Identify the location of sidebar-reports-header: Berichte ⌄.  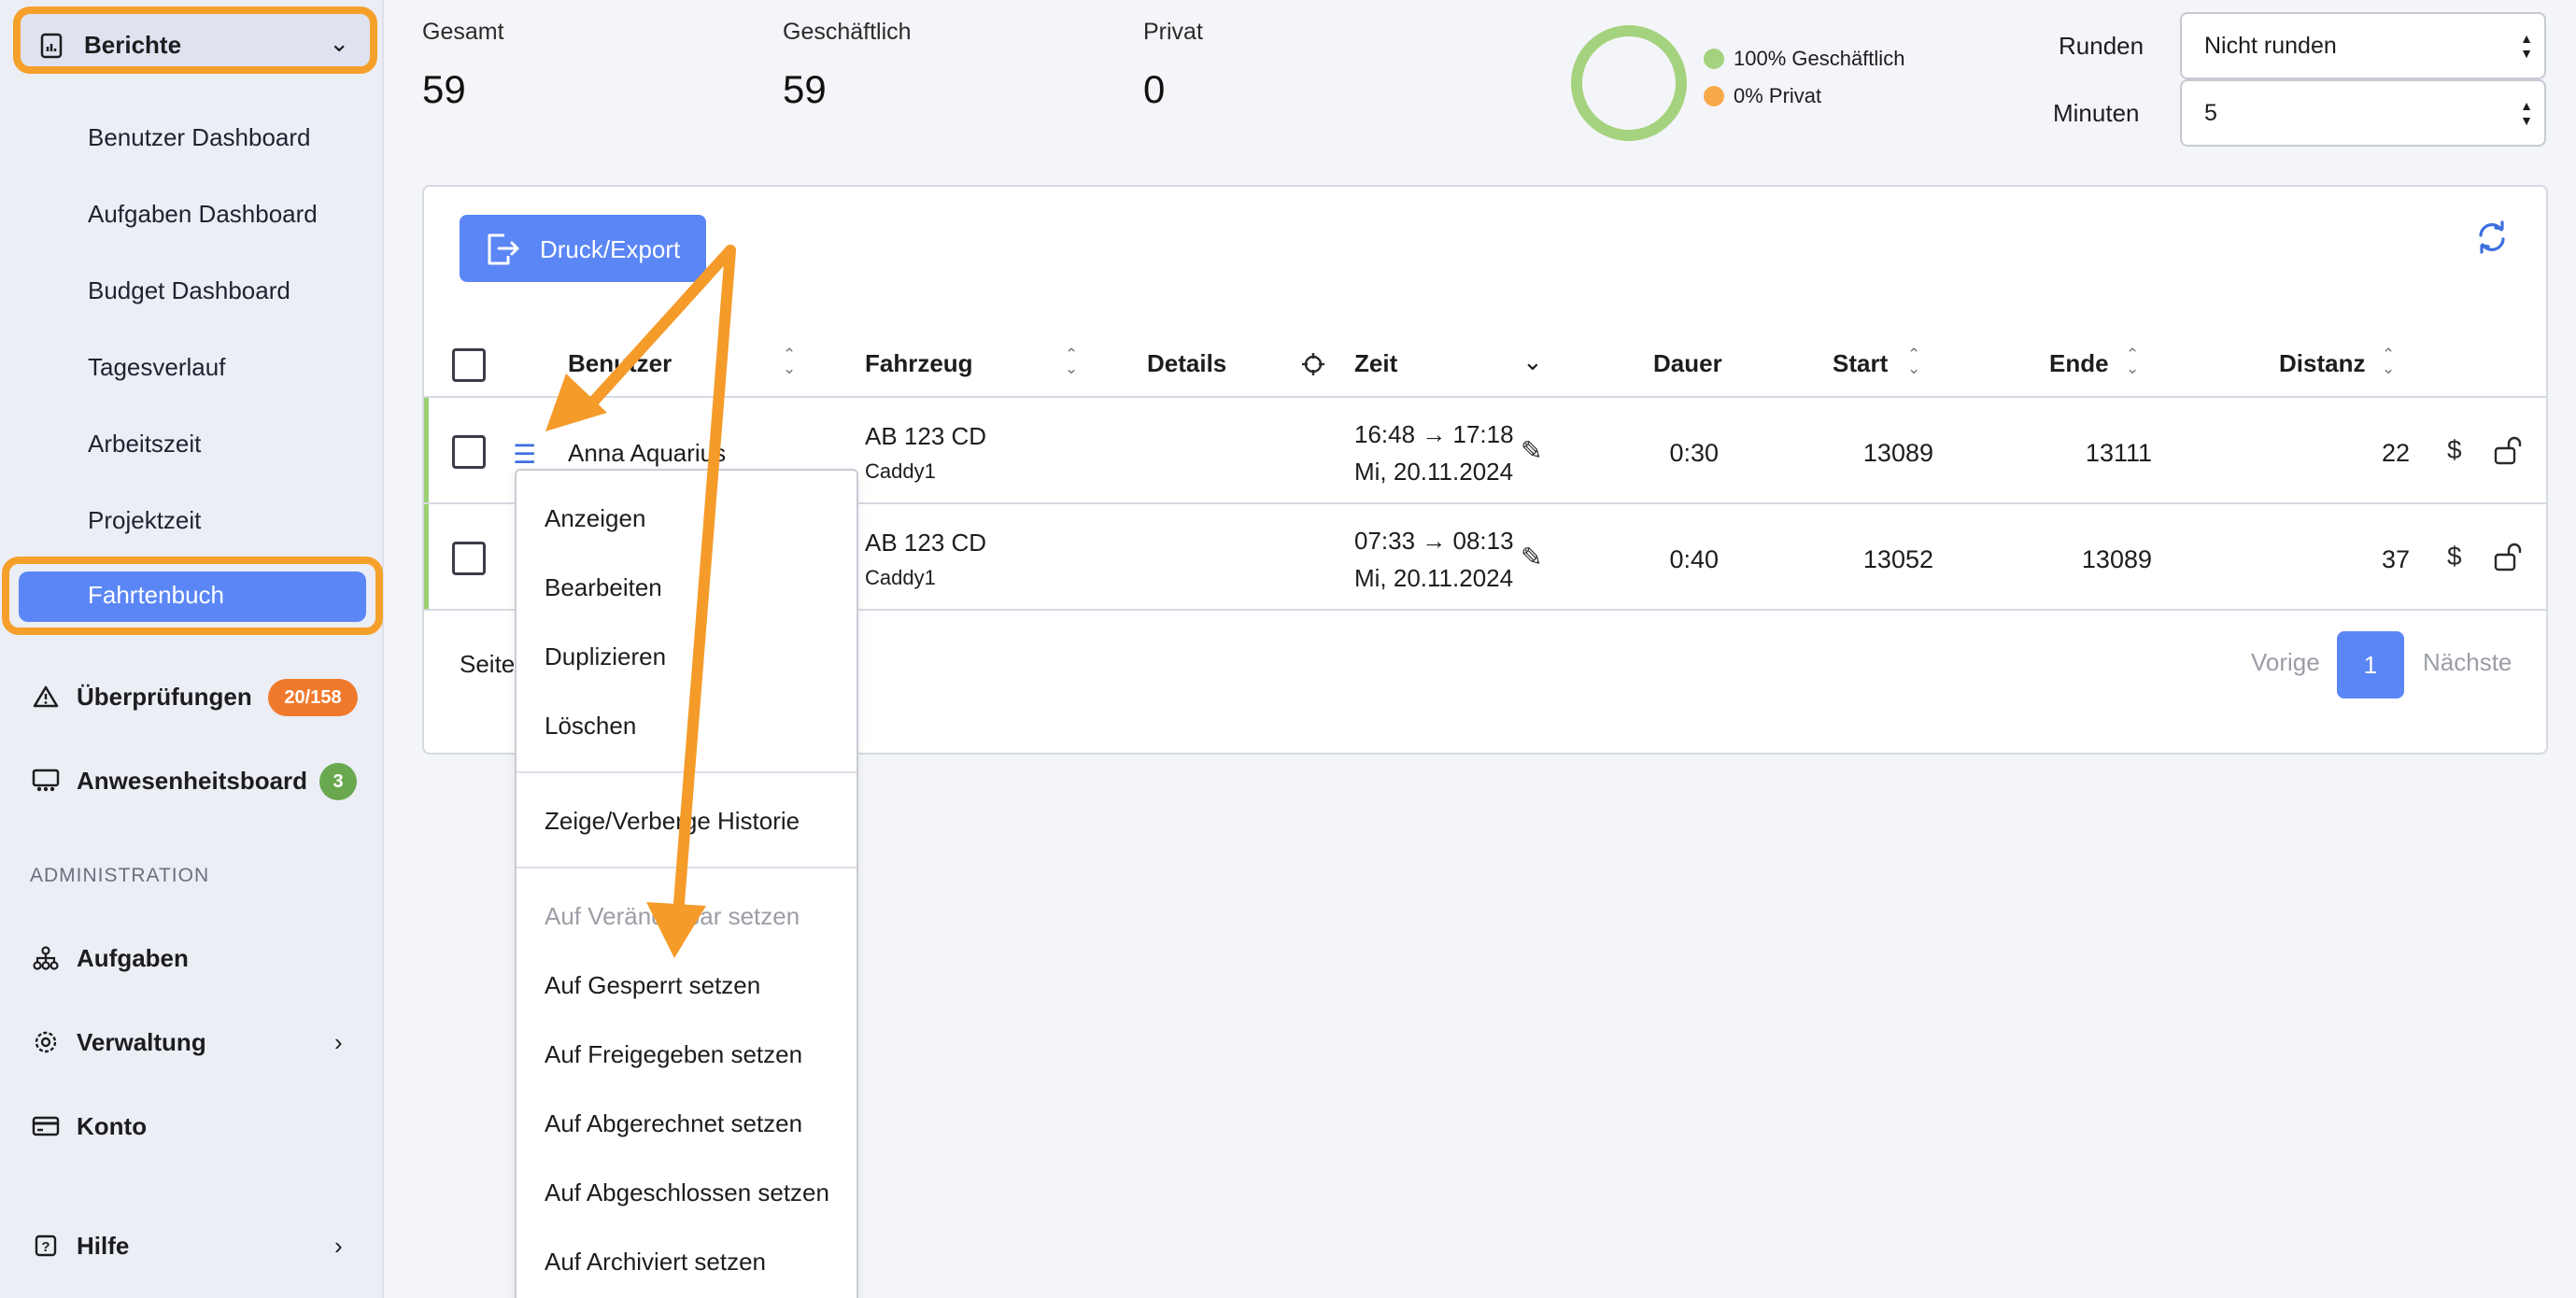
(195, 40).